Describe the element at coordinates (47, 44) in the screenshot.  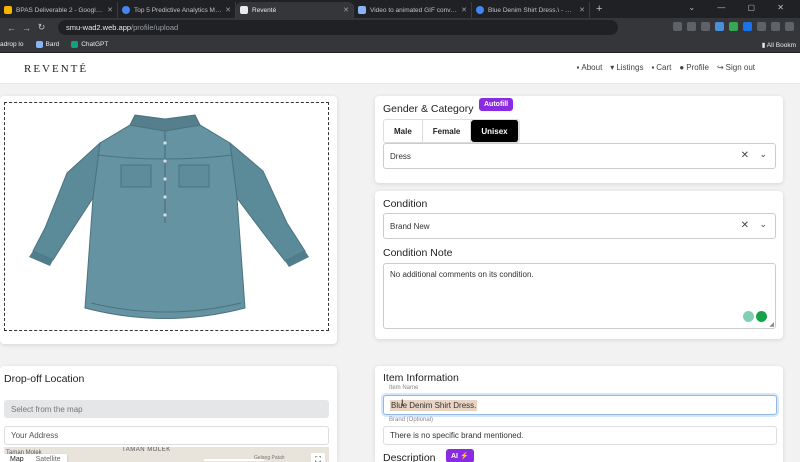
I see `bookmark-item: Bard` at that location.